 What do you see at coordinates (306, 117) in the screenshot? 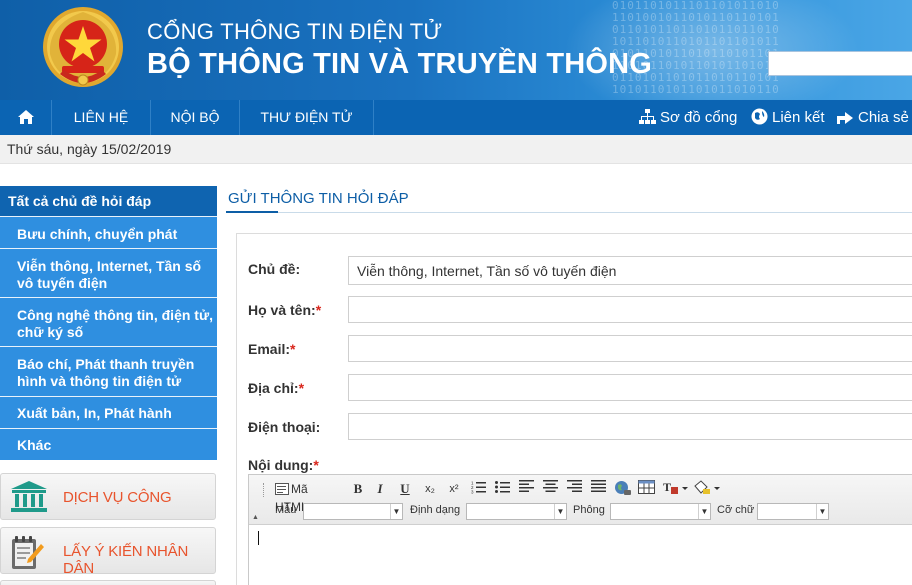
I see `nav-item-thu-dien-tu: THƯ ĐIỆN TỬ` at bounding box center [306, 117].